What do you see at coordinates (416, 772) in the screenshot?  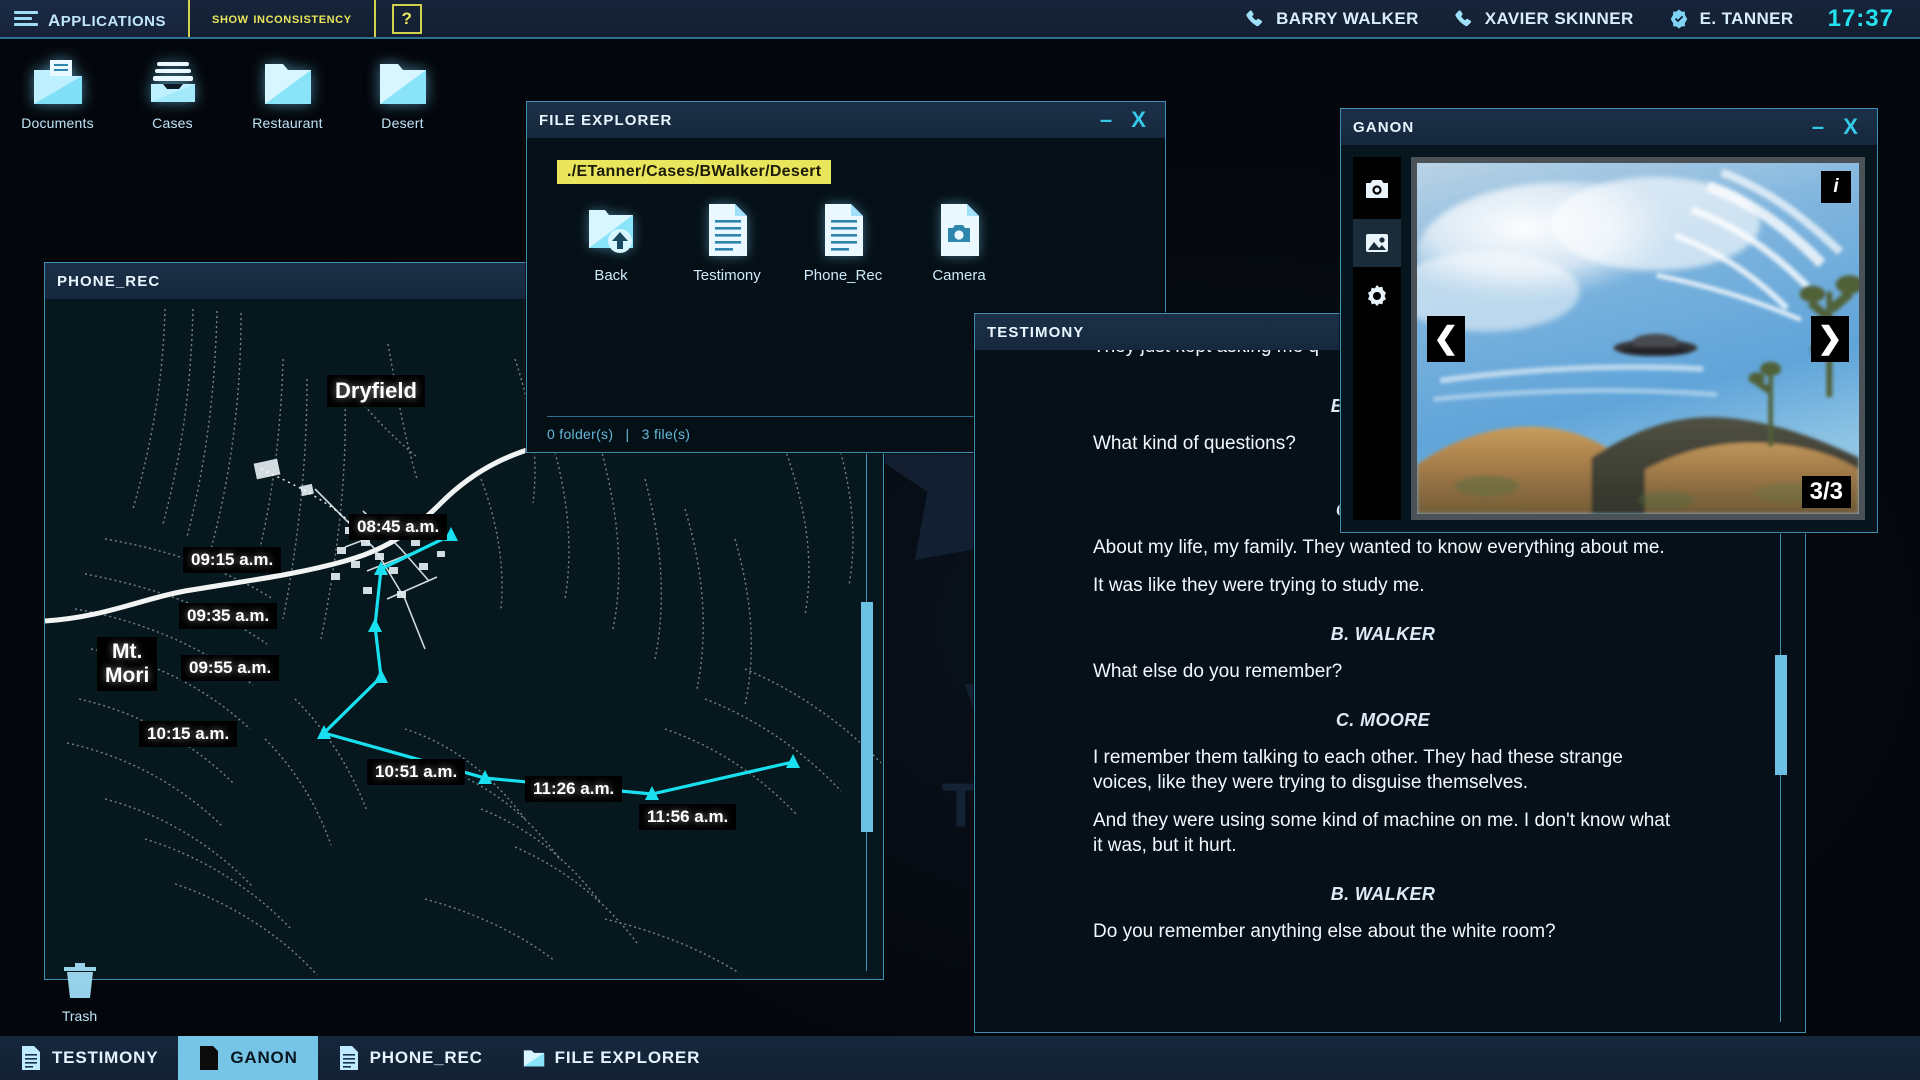 I see `map-time-label: 10:51 a.m.` at bounding box center [416, 772].